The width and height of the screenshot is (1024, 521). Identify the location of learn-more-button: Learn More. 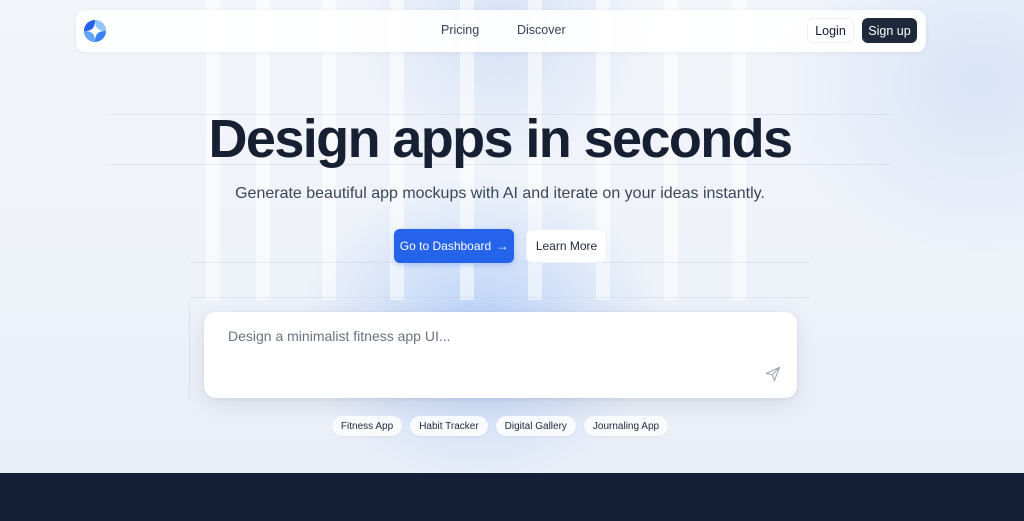
(566, 246).